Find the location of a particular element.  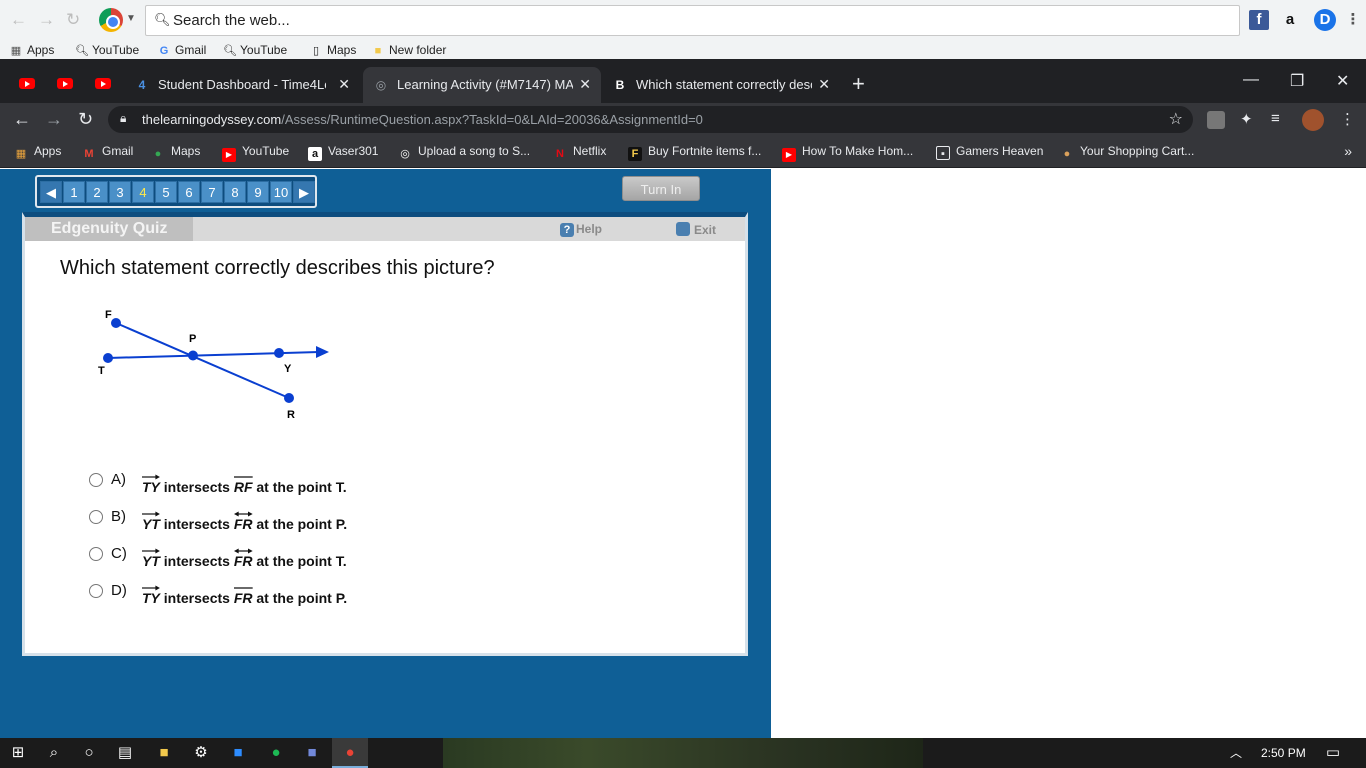

help-icon: ? is located at coordinates (567, 230).